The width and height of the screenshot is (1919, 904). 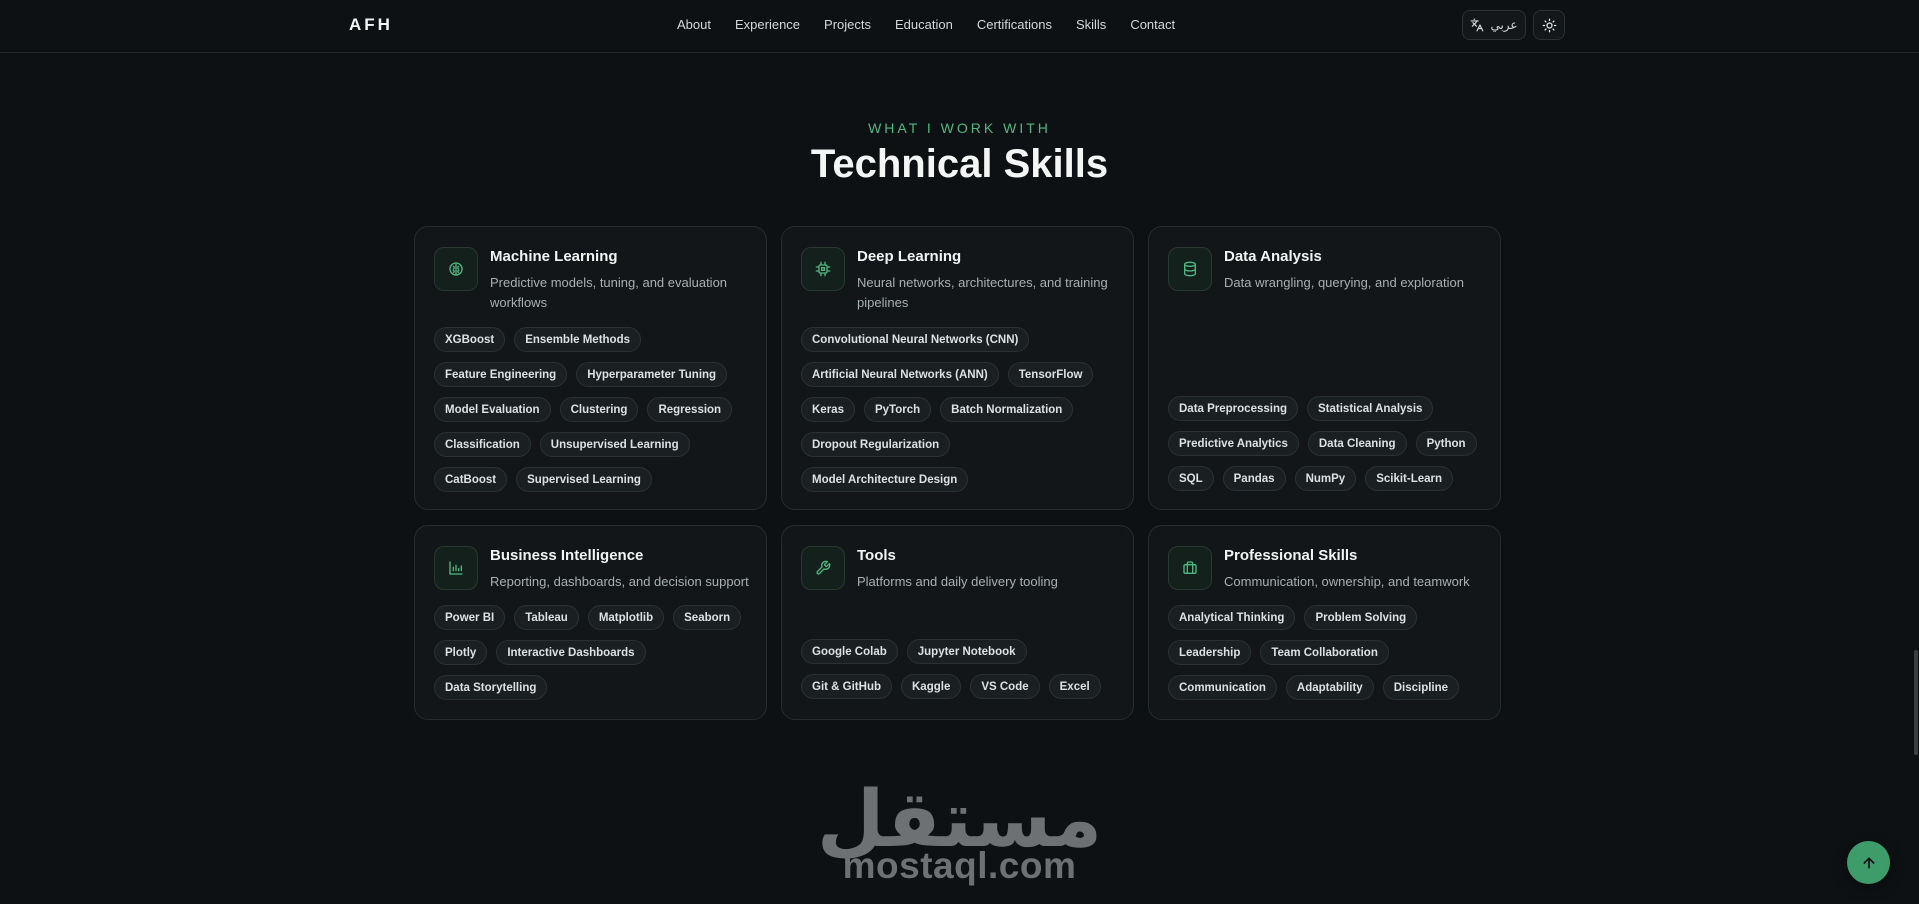 What do you see at coordinates (1357, 443) in the screenshot?
I see `skill-tag: Data Cleaning` at bounding box center [1357, 443].